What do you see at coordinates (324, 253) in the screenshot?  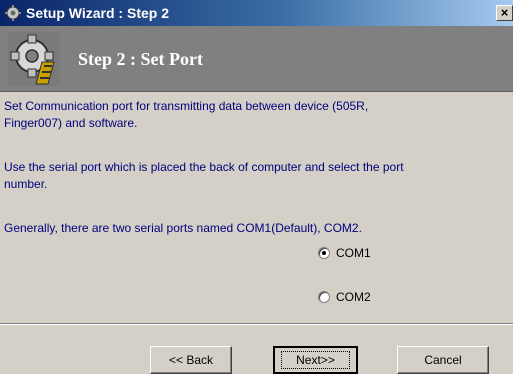 I see `radio-selected-icon` at bounding box center [324, 253].